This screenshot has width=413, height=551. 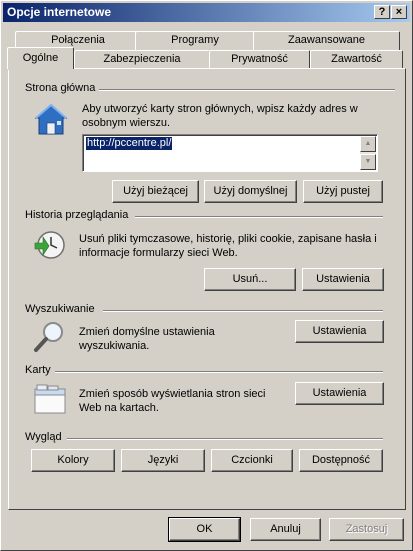 I want to click on home-separator, so click(x=247, y=90).